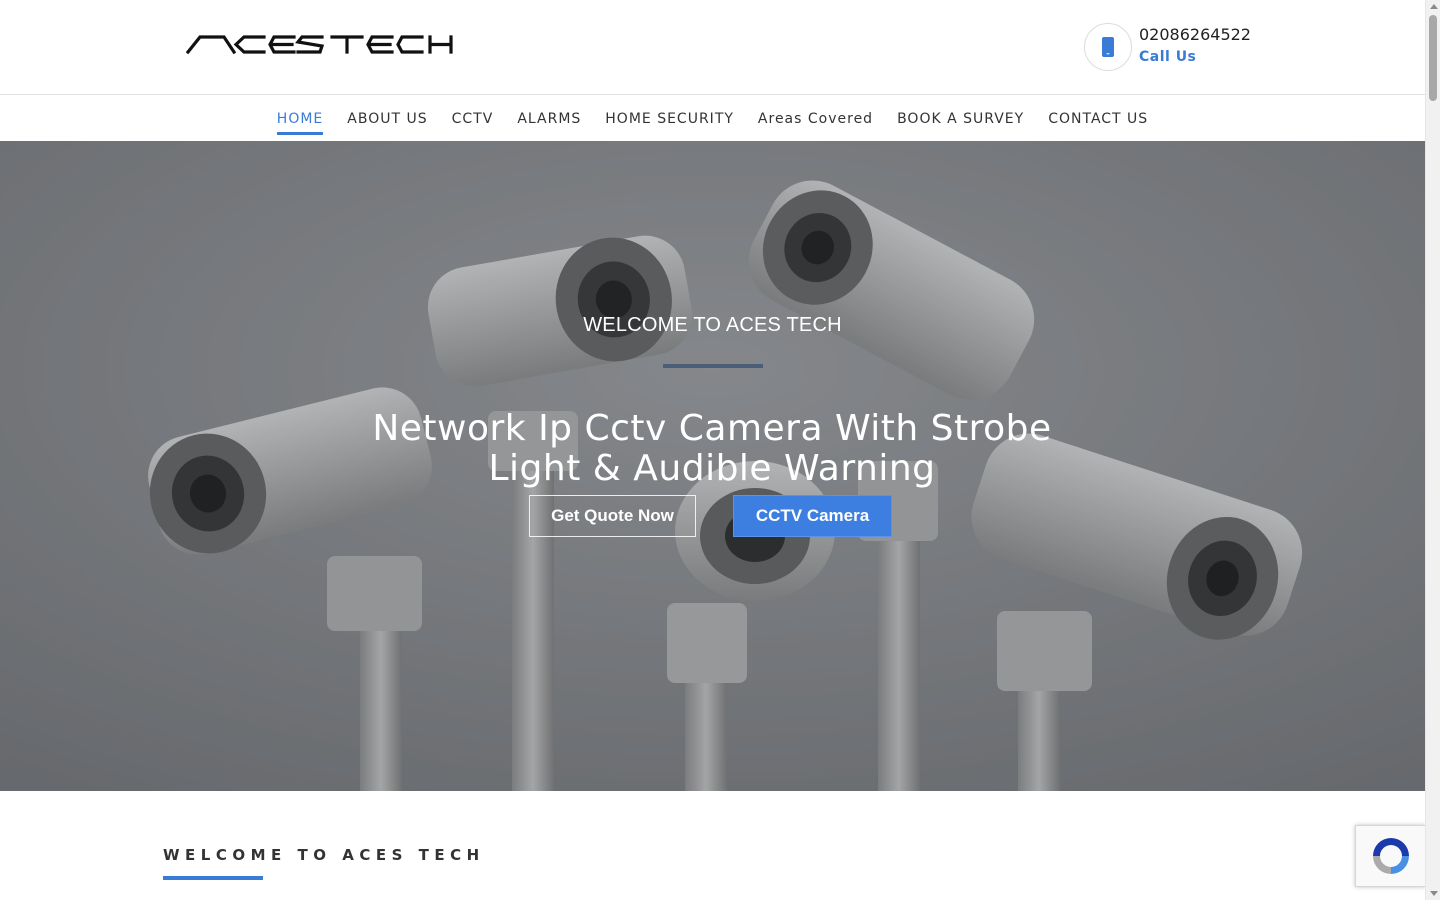 The image size is (1440, 900). What do you see at coordinates (712, 325) in the screenshot?
I see `hero-kicker: WELCOME TO ACES TECH` at bounding box center [712, 325].